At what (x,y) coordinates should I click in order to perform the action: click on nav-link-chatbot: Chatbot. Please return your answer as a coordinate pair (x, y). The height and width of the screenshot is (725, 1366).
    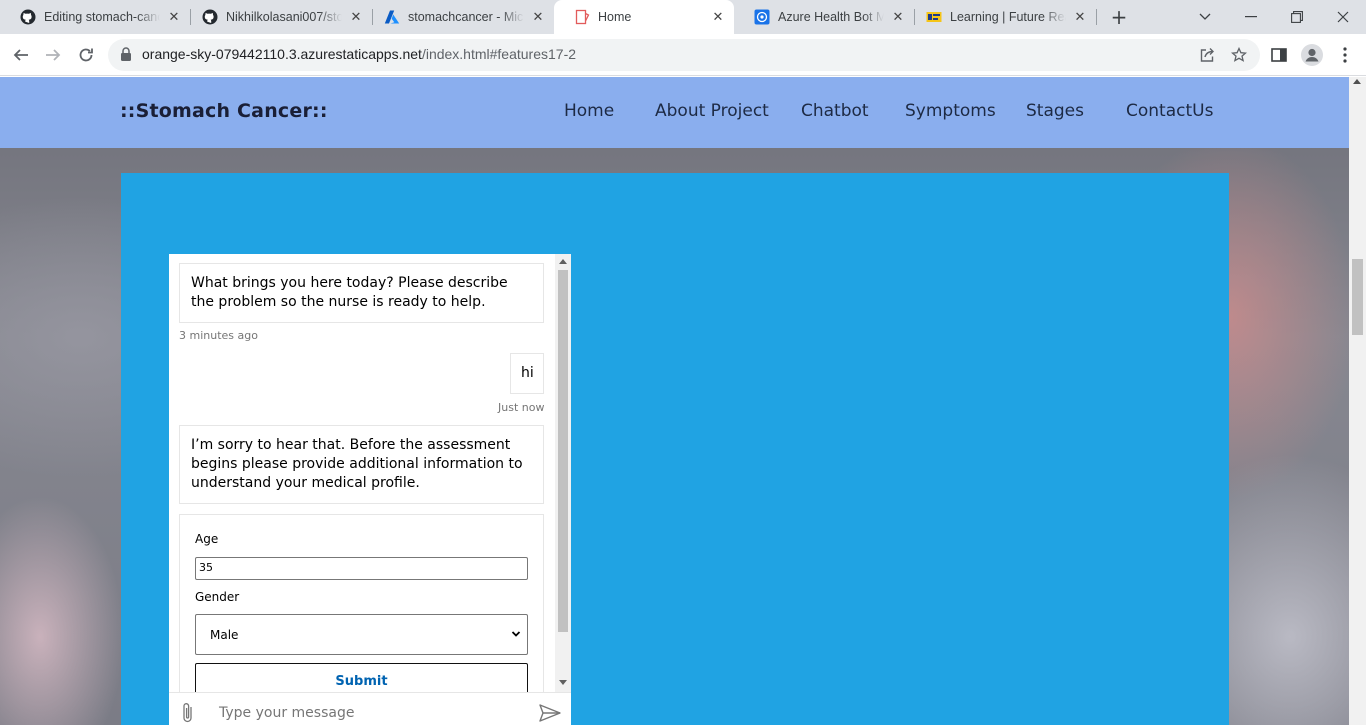
    Looking at the image, I should click on (835, 111).